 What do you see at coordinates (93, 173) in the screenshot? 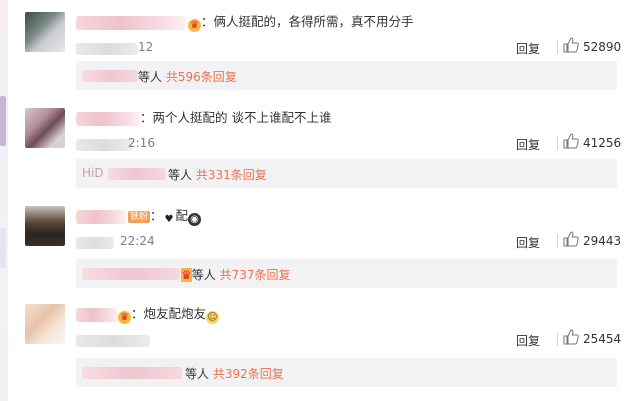
I see `reply-prefix: HiD` at bounding box center [93, 173].